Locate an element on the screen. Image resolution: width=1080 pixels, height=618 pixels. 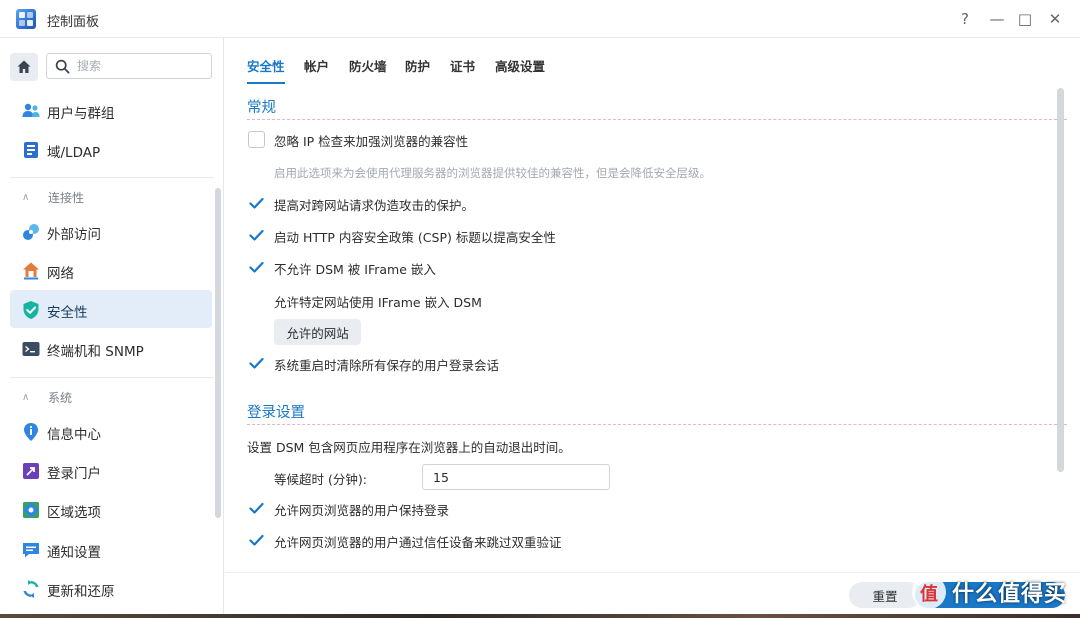
sidebar-group-label: 连接性 is located at coordinates (66, 198).